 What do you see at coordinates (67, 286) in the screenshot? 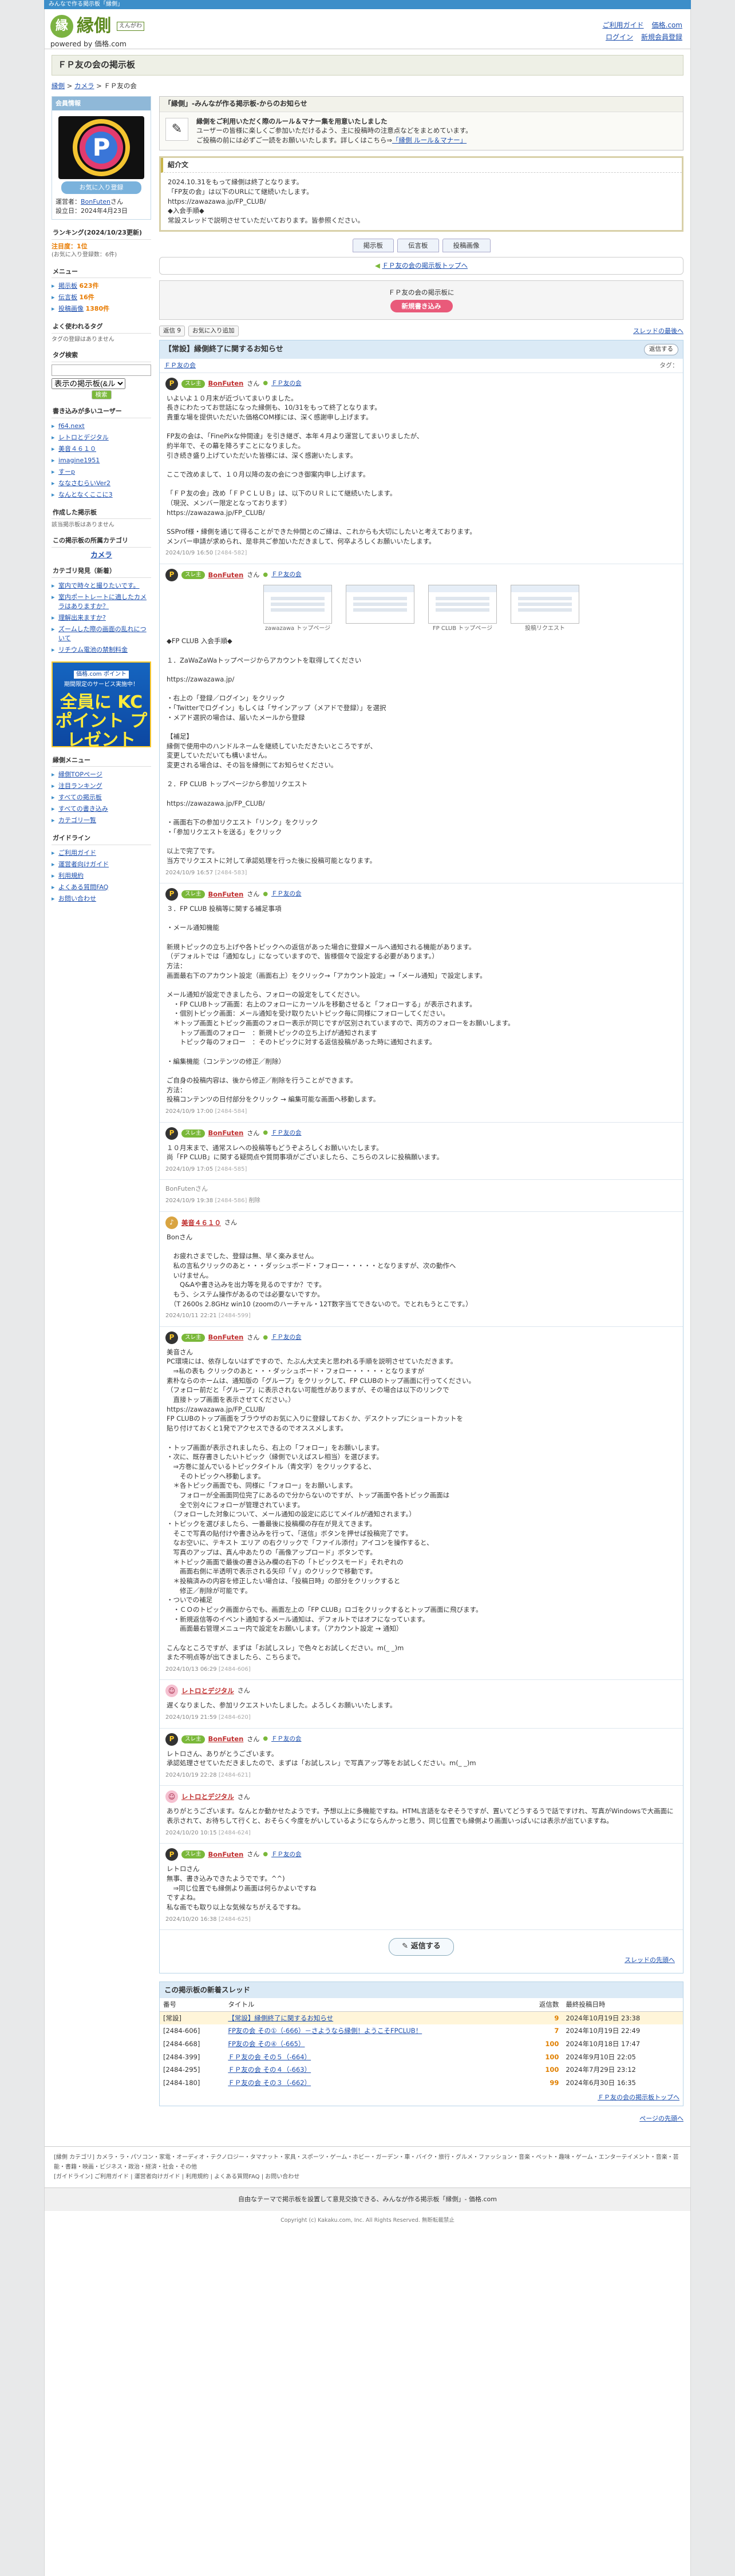
I see `menu-board-link: 掲示板` at bounding box center [67, 286].